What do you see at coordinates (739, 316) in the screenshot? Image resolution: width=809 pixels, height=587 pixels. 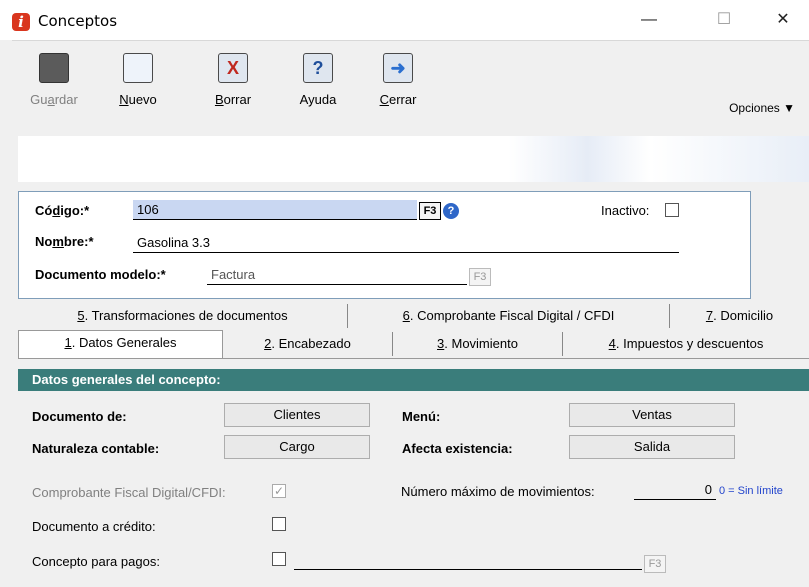 I see `tab-domicilio: 7. Domicilio` at bounding box center [739, 316].